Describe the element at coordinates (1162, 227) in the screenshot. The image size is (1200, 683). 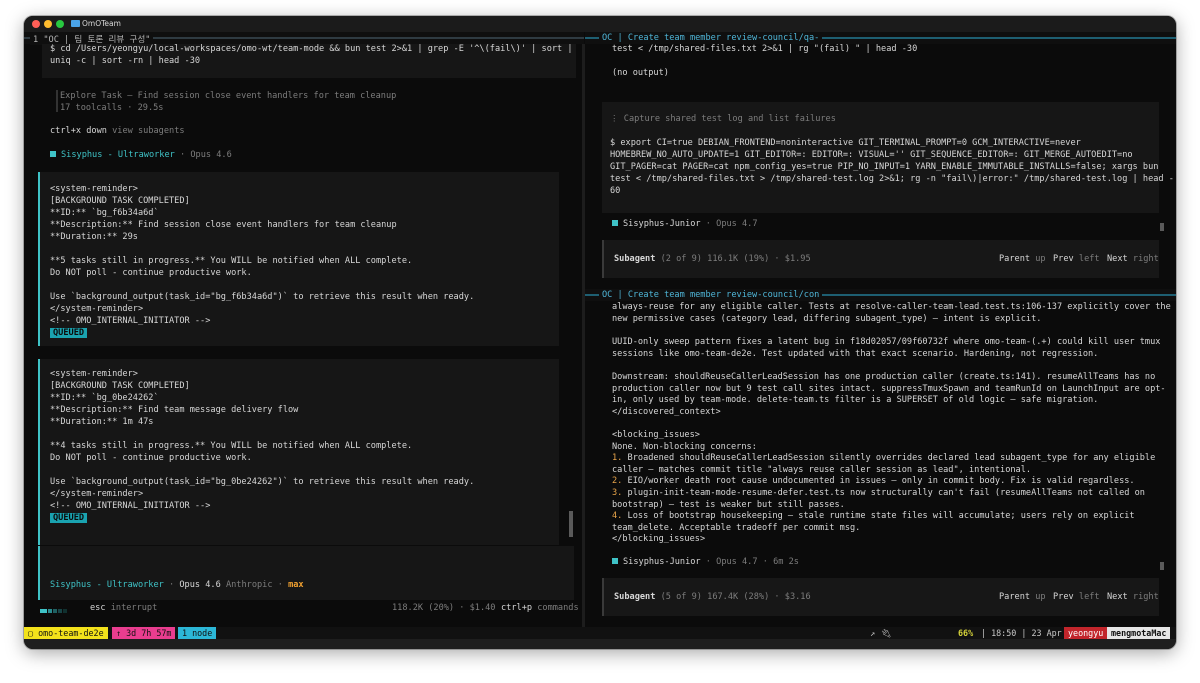
I see `right-top-scrollbar-thumb` at that location.